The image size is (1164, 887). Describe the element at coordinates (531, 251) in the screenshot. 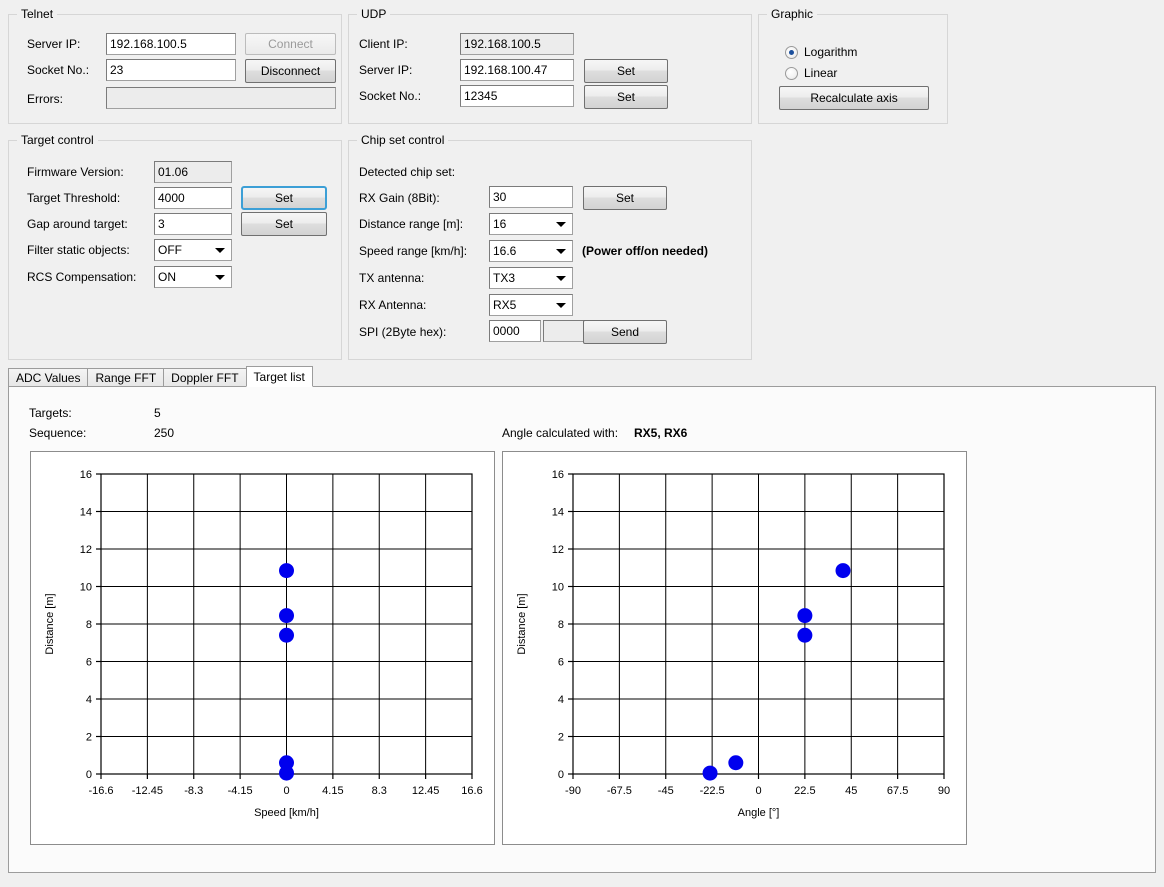

I see `speed-range-select: 16.6` at that location.